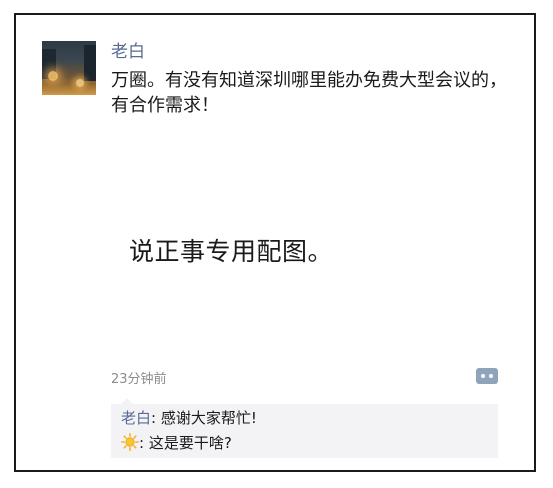 Image resolution: width=553 pixels, height=488 pixels. Describe the element at coordinates (127, 401) in the screenshot. I see `comments-pointer` at that location.